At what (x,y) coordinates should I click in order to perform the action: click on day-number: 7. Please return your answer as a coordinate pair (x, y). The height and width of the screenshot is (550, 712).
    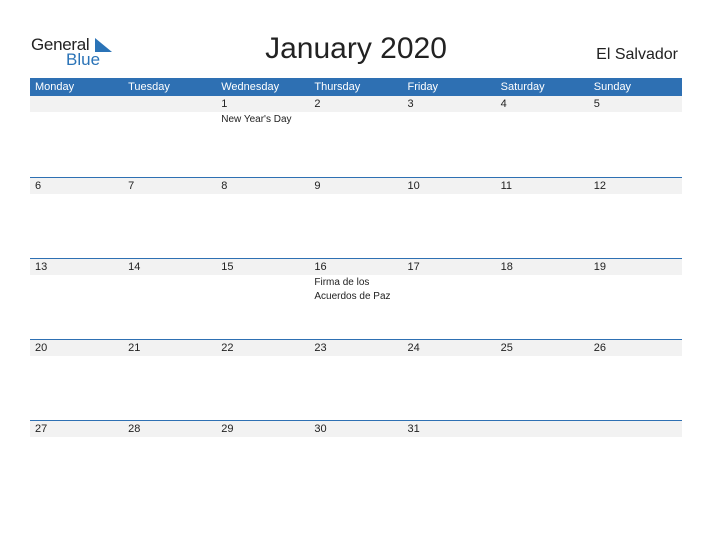
    Looking at the image, I should click on (131, 186).